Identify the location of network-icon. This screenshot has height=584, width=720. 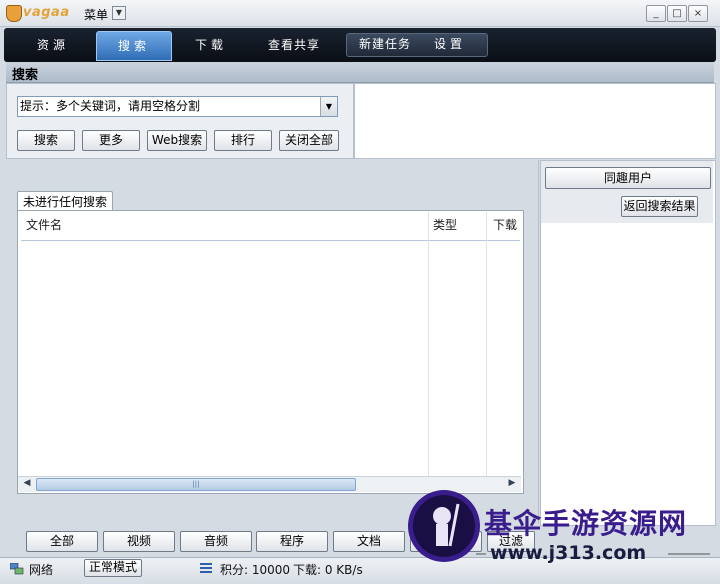
(17, 569).